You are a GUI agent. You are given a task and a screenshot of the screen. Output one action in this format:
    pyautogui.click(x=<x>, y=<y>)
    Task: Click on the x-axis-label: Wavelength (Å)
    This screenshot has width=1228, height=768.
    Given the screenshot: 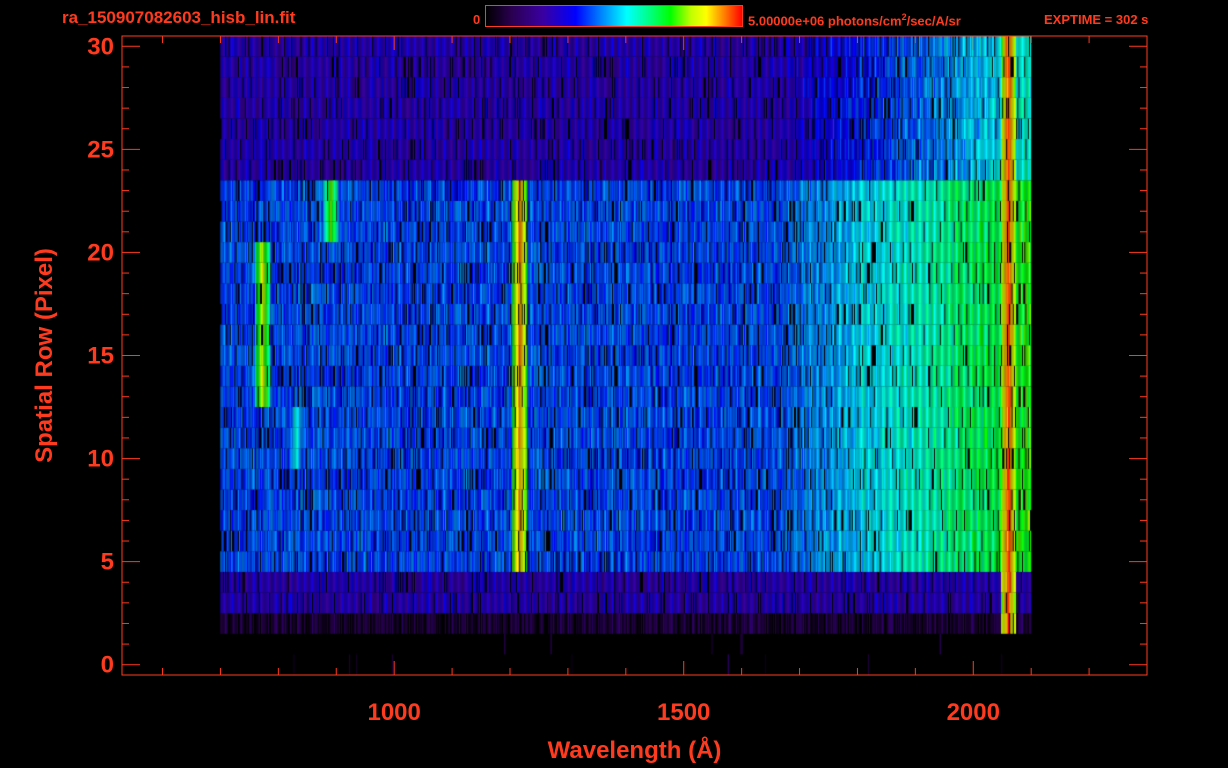 What is the action you would take?
    pyautogui.click(x=635, y=750)
    